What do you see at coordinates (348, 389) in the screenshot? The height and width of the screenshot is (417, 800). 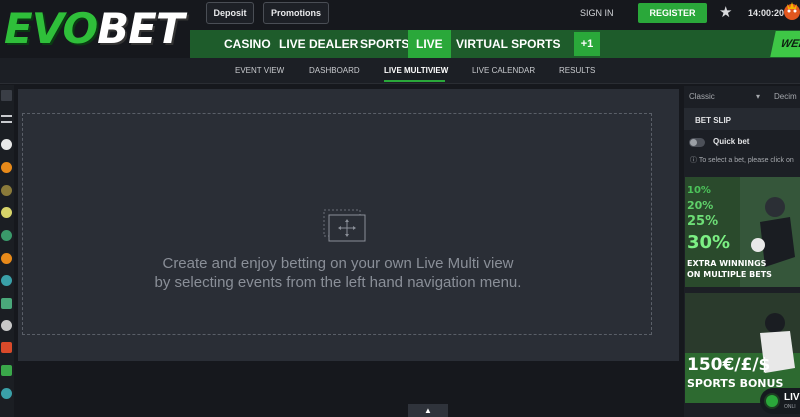 I see `bottom-bar` at bounding box center [348, 389].